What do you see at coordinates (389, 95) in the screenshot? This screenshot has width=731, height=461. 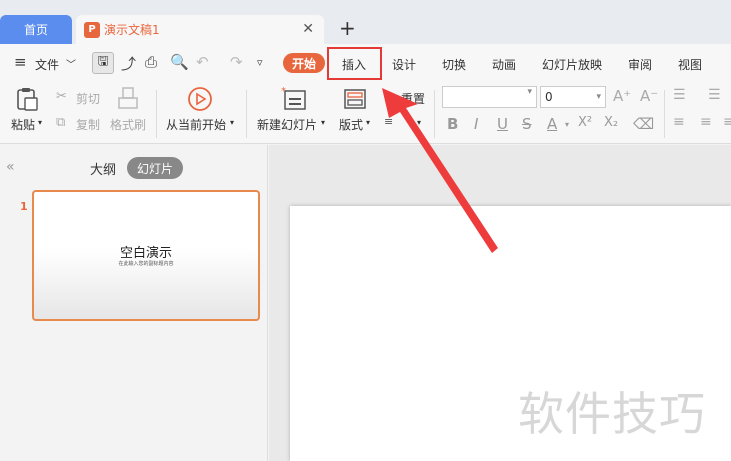 I see `reset-icon: ▭` at bounding box center [389, 95].